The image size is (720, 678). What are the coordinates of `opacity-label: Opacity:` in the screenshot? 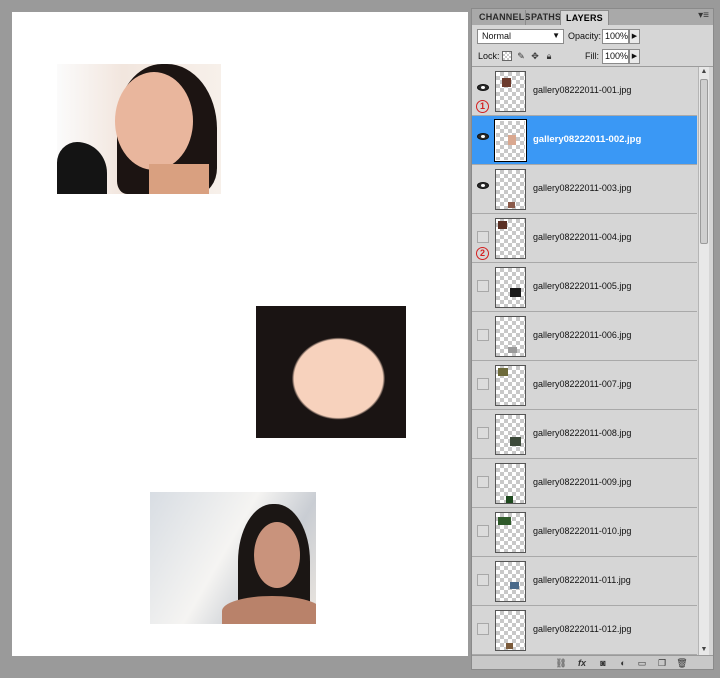 It's located at (585, 36).